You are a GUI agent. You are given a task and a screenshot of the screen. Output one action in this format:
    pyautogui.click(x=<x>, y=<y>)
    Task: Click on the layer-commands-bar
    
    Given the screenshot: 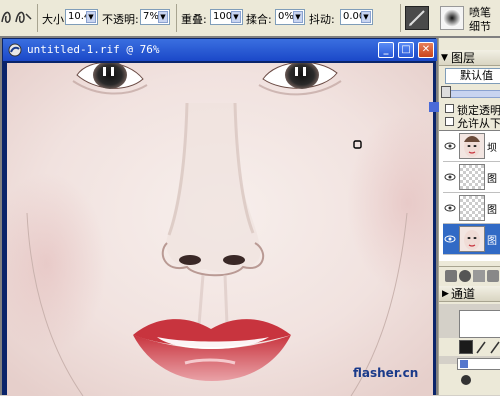 What is the action you would take?
    pyautogui.click(x=469, y=275)
    